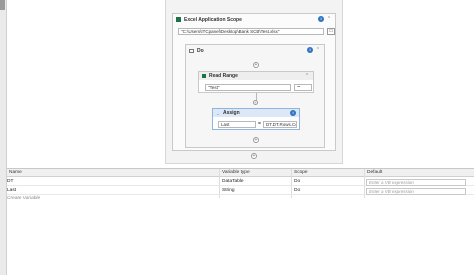  What do you see at coordinates (248, 87) in the screenshot?
I see `sheet-name-field: "Test"` at bounding box center [248, 87].